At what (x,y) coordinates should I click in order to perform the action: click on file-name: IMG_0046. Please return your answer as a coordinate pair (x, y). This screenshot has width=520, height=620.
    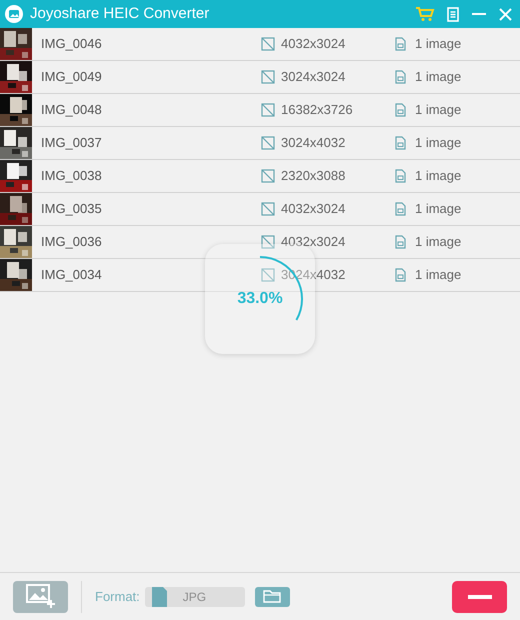
    Looking at the image, I should click on (72, 44).